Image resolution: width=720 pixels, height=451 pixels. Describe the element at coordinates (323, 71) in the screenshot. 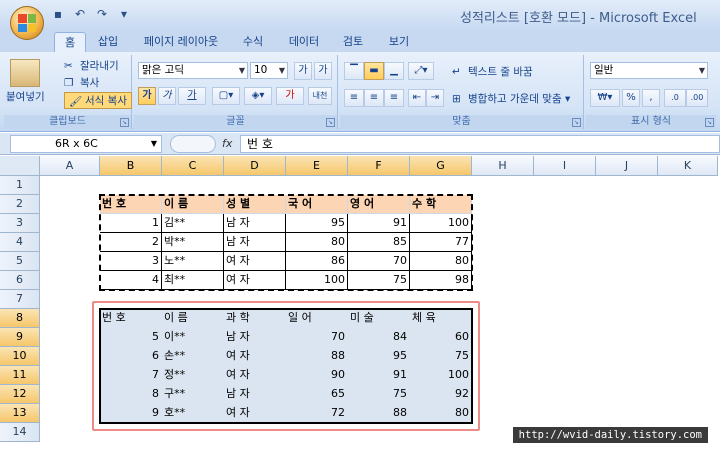

I see `shrink-font-button: 가` at that location.